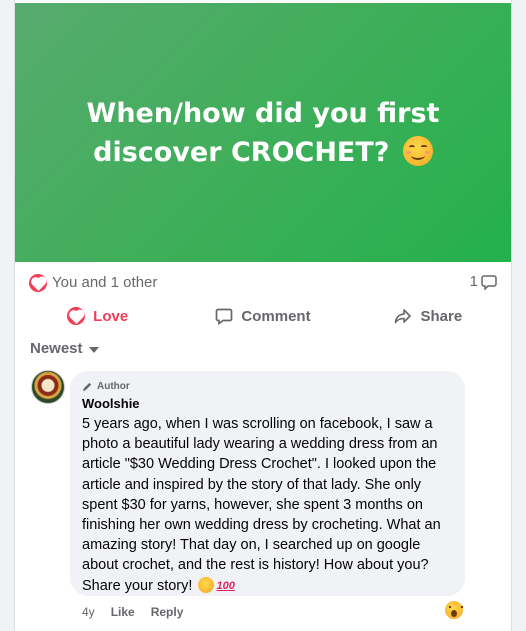 This screenshot has width=526, height=631. Describe the element at coordinates (111, 316) in the screenshot. I see `love-label: Love` at that location.